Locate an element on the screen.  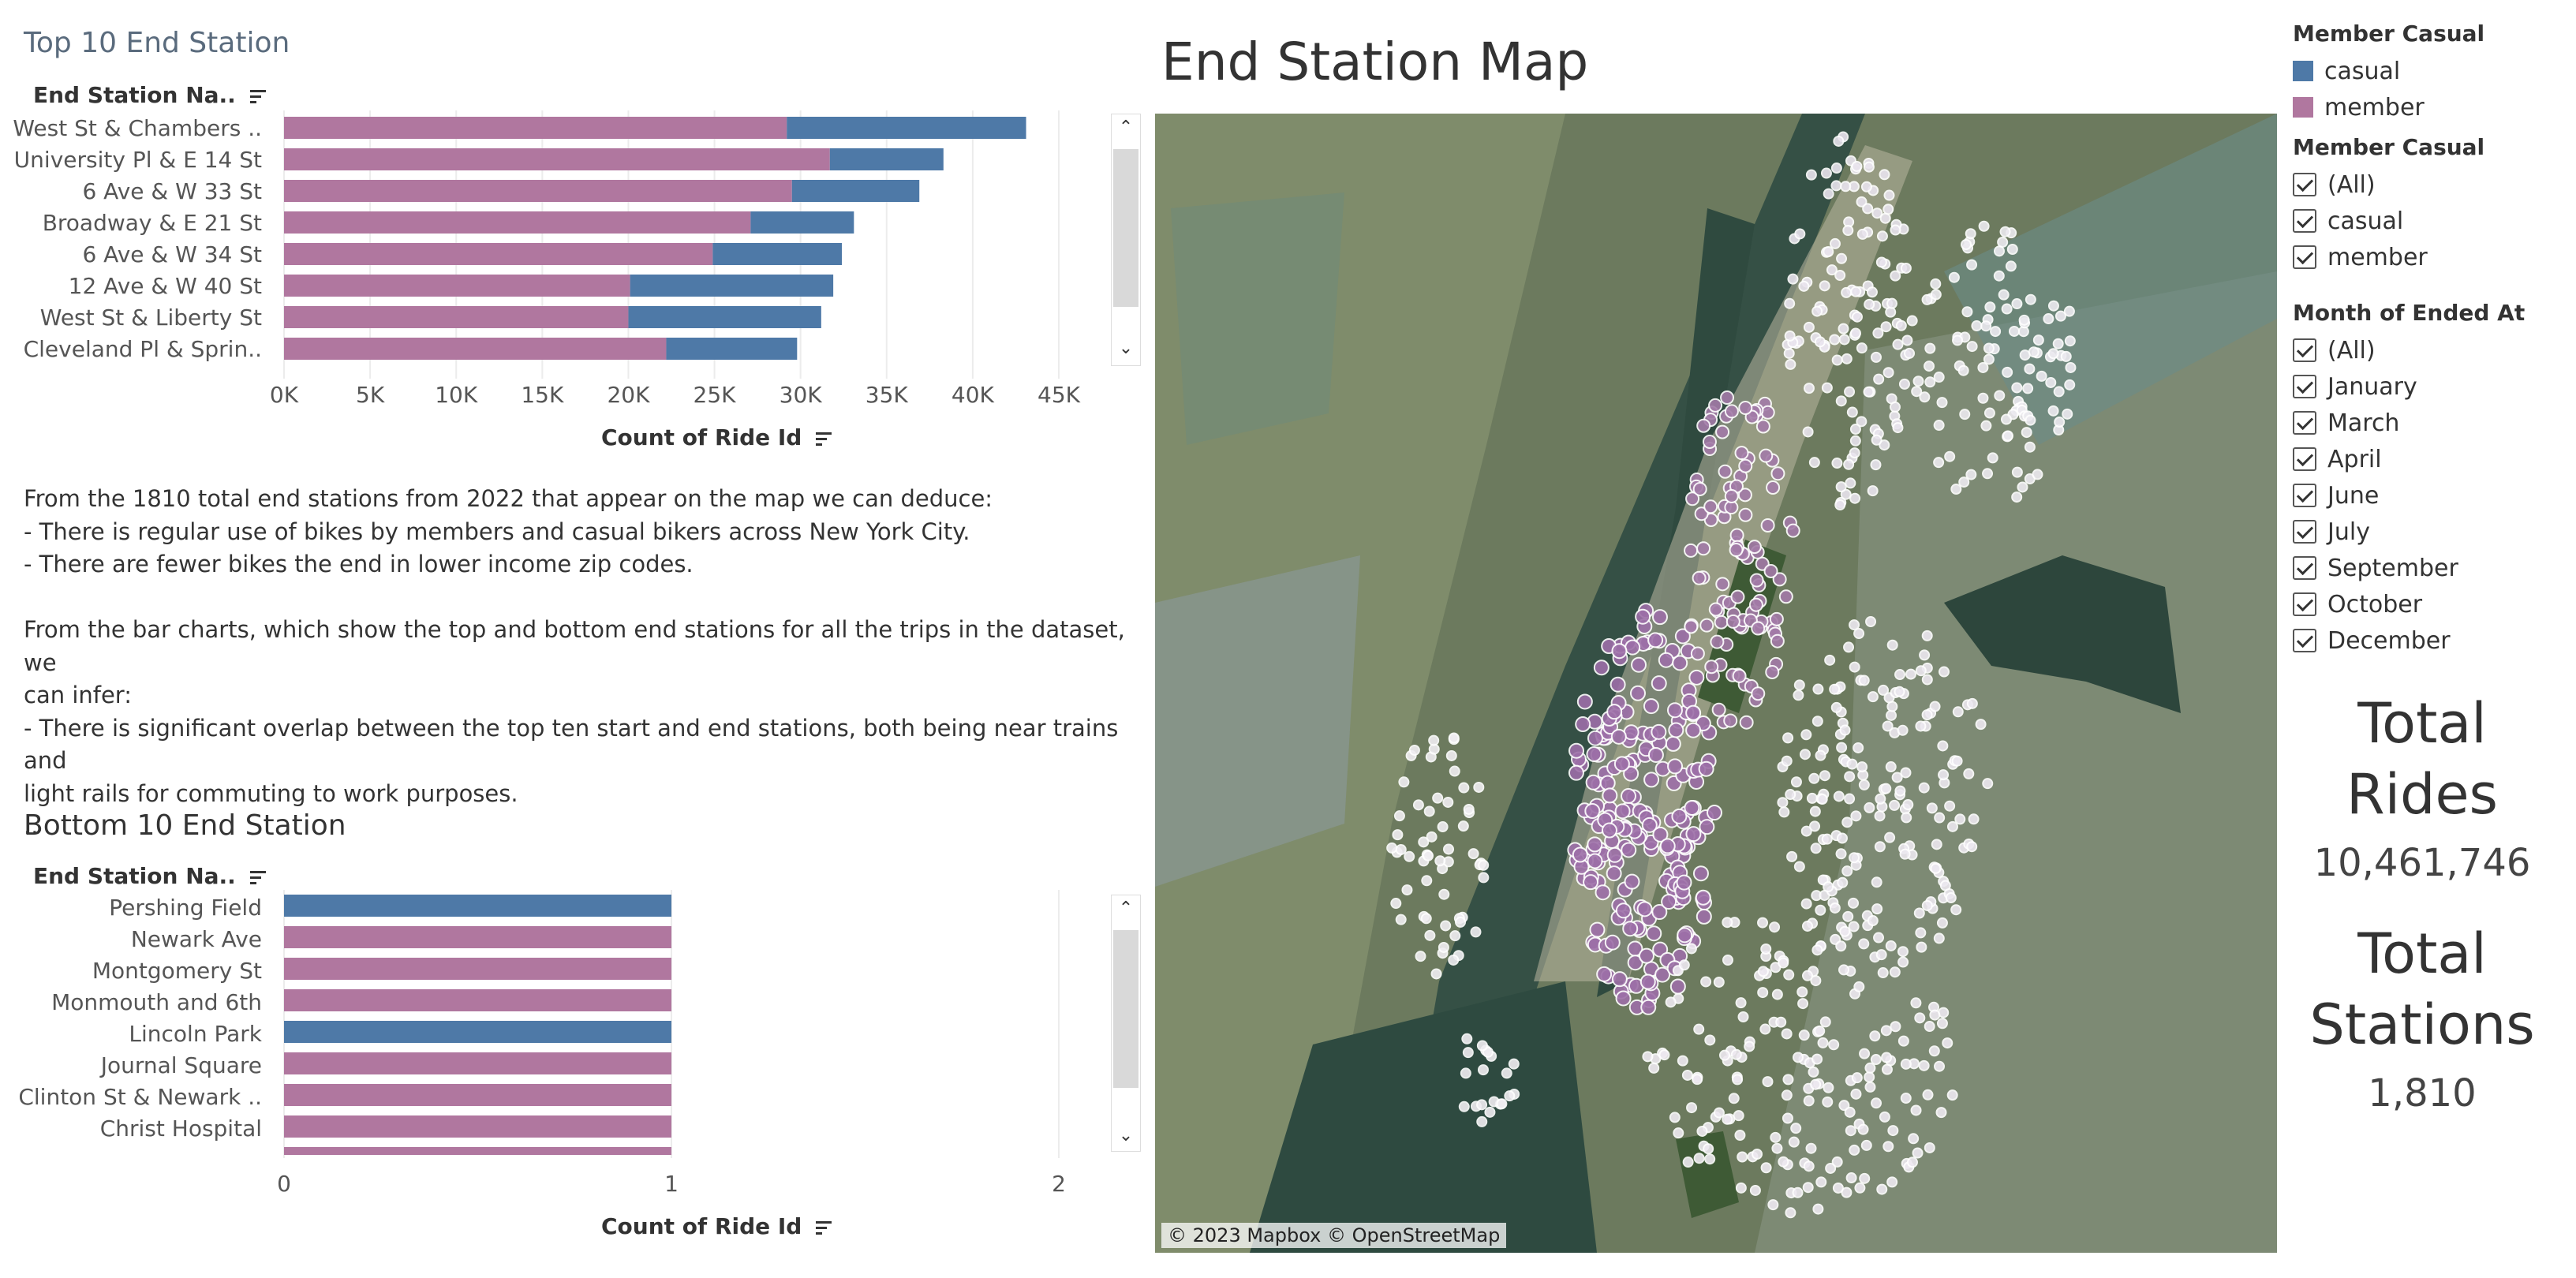
scroll-down-arrow: ⌄ is located at coordinates (1125, 1136).